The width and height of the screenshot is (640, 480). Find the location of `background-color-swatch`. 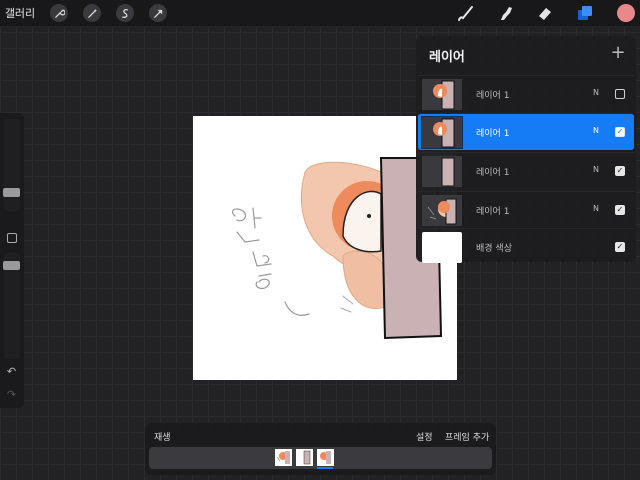

background-color-swatch is located at coordinates (442, 247).